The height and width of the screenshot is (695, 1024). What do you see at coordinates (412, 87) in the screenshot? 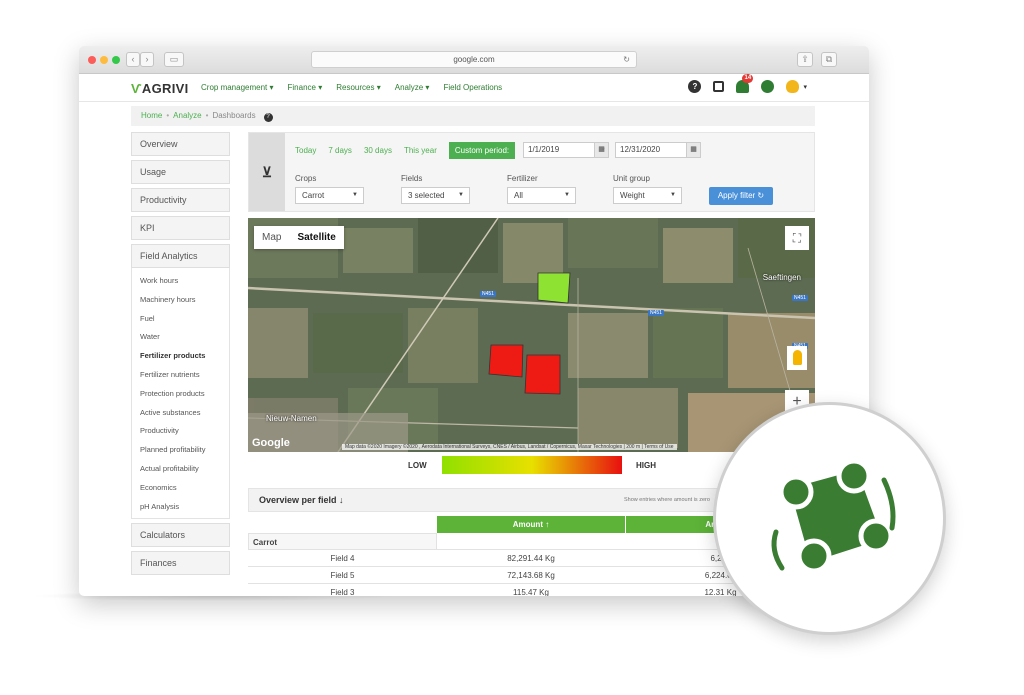
I see `nav-analyze: Analyze ▾` at bounding box center [412, 87].